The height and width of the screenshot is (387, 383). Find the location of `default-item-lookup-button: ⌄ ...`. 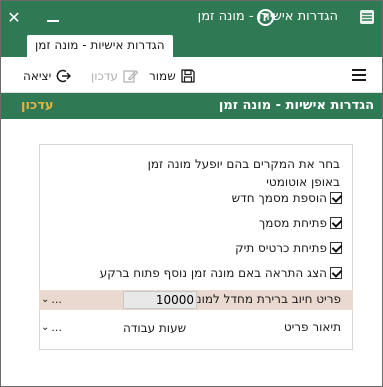

default-item-lookup-button: ⌄ ... is located at coordinates (61, 300).